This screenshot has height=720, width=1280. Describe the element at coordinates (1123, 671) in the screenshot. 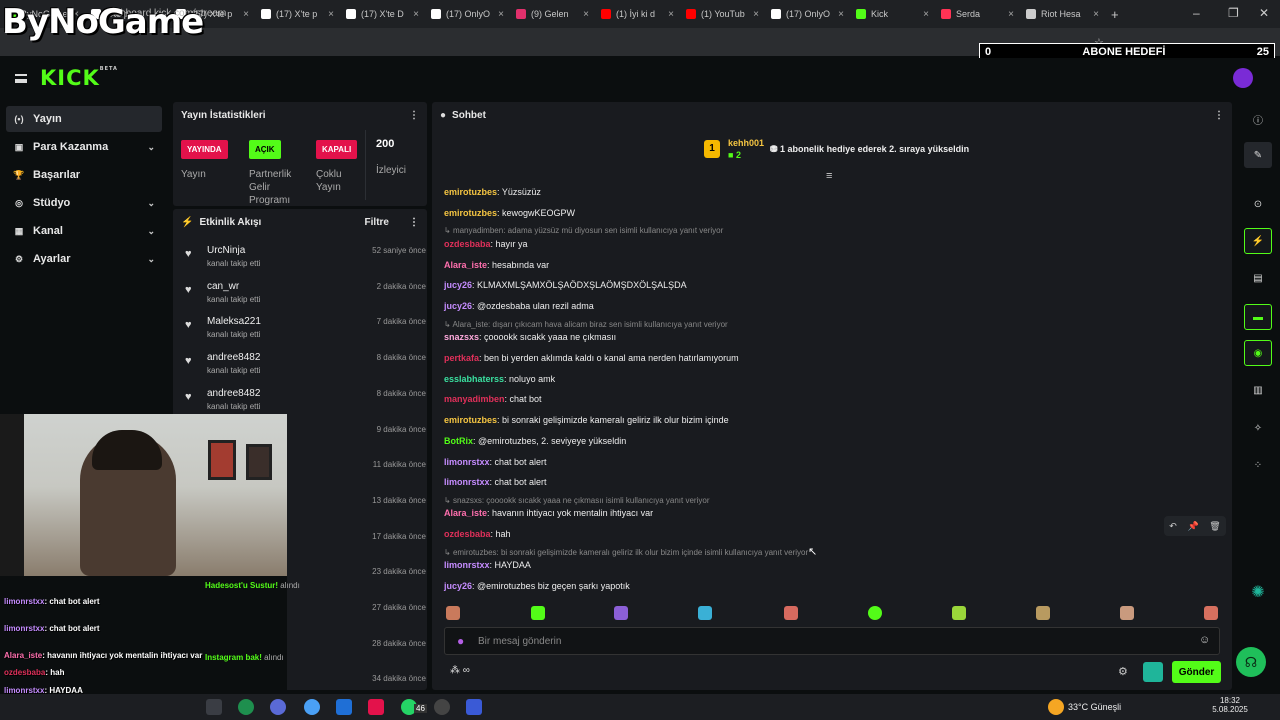

I see `chat-settings-icon: ⚙` at that location.